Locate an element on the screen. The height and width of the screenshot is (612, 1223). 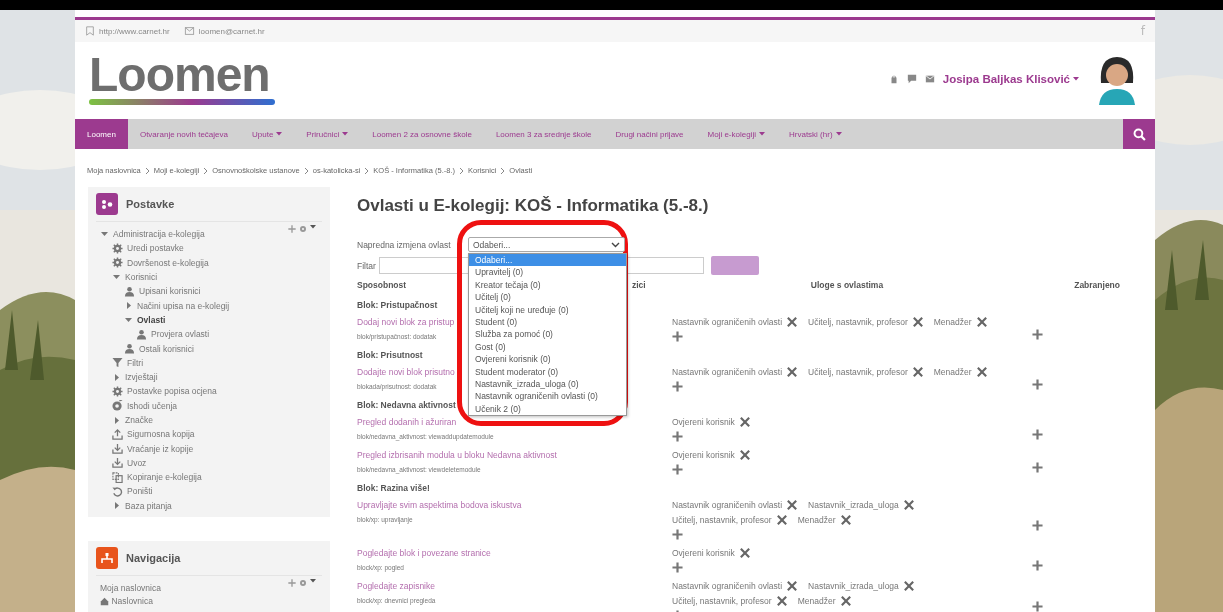
field-label: Filtar is located at coordinates (366, 265).